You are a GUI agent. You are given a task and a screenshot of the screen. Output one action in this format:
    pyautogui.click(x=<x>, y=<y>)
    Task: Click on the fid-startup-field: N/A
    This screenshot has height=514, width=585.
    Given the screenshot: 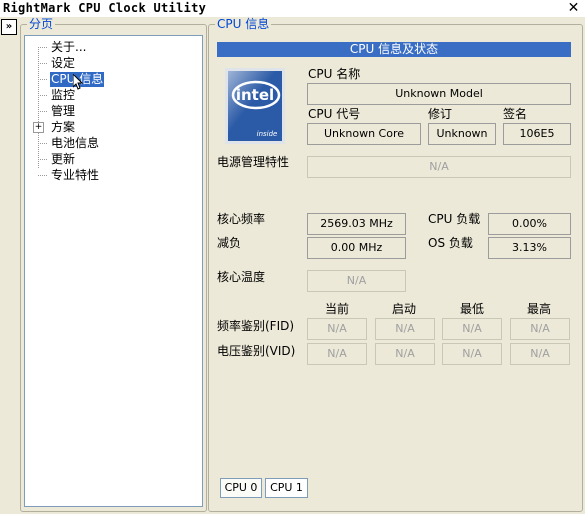 What is the action you would take?
    pyautogui.click(x=405, y=329)
    